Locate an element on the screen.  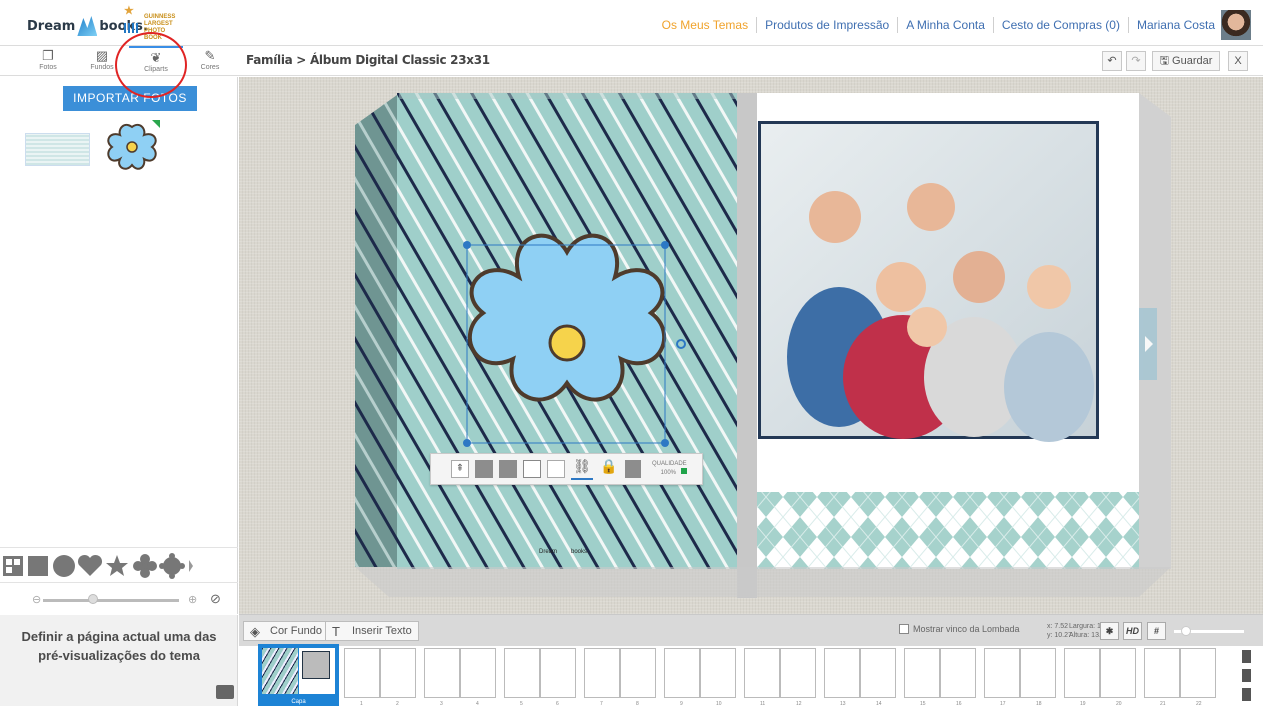
spread-thumbnail: 78 is located at coordinates (620, 677).